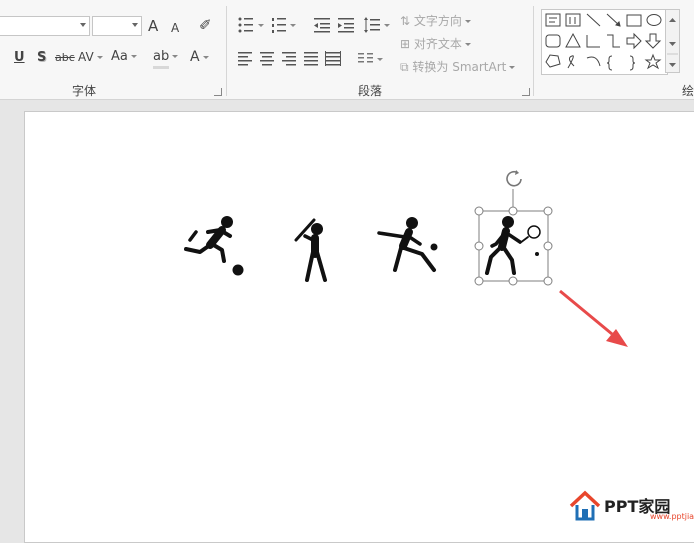  Describe the element at coordinates (293, 25) in the screenshot. I see `numbering-dropdown-icon` at that location.